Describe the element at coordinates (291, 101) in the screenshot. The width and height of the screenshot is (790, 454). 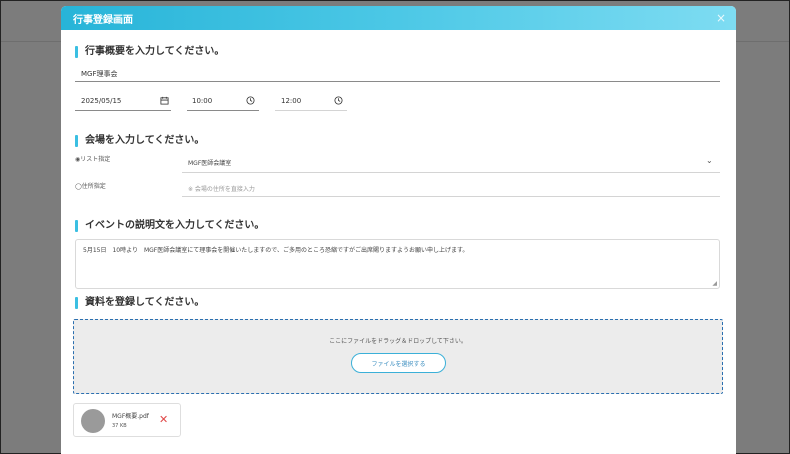
I see `end-time-input: 12:00` at that location.